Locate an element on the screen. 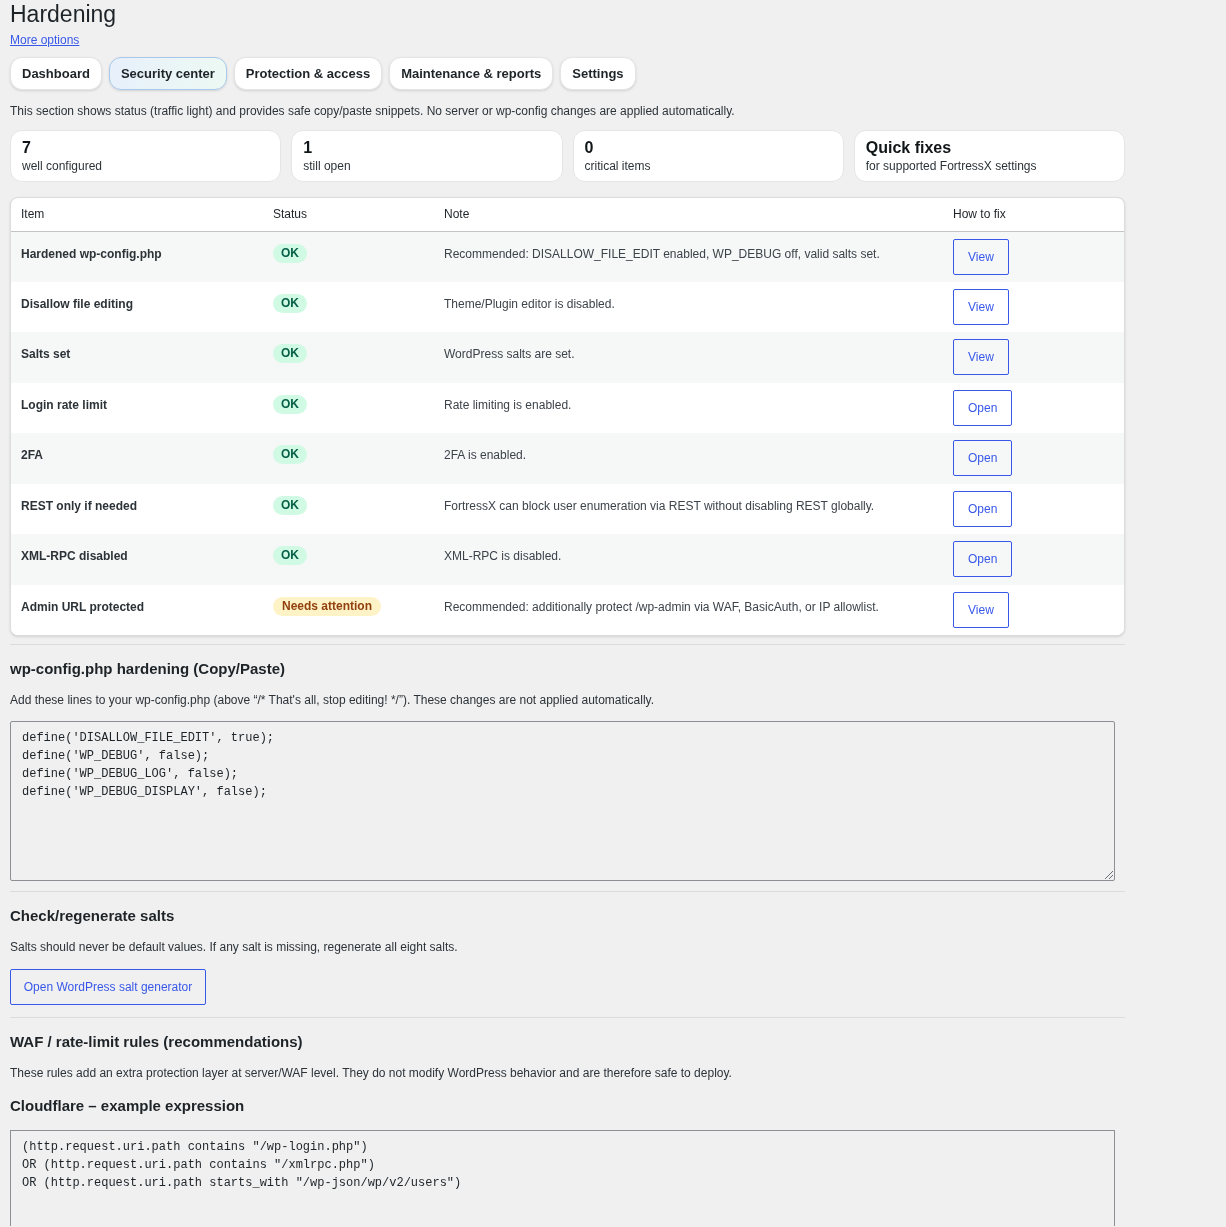 Image resolution: width=1226 pixels, height=1227 pixels. more-options-link: More options is located at coordinates (45, 40).